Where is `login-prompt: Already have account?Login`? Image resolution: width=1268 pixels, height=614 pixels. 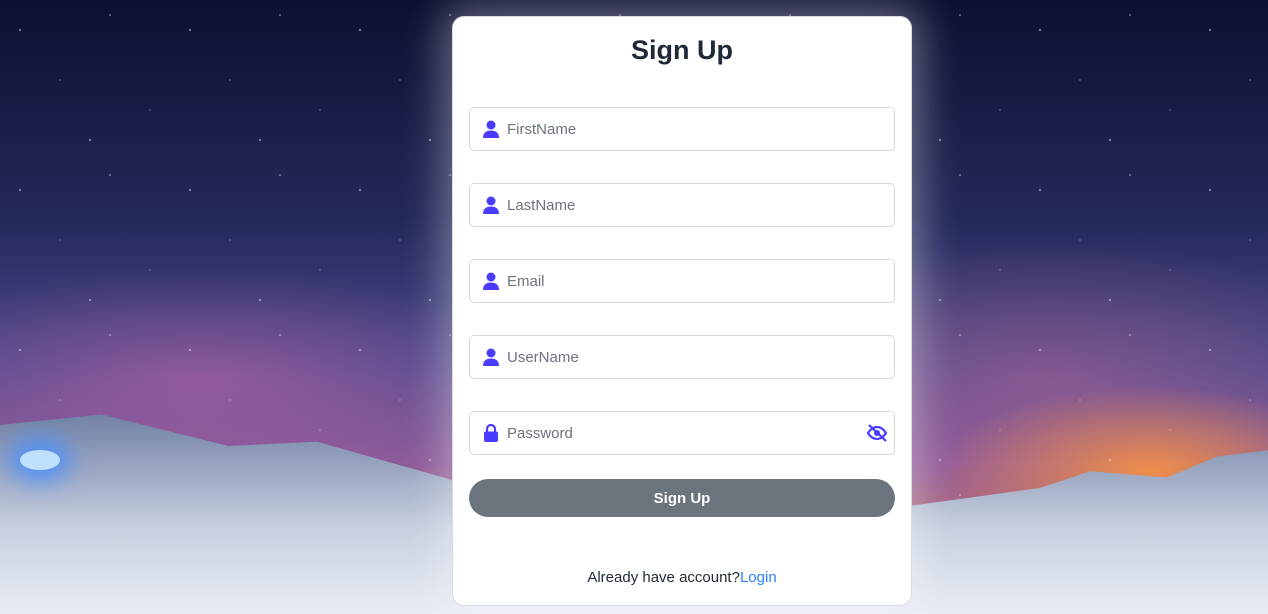 login-prompt: Already have account?Login is located at coordinates (682, 577).